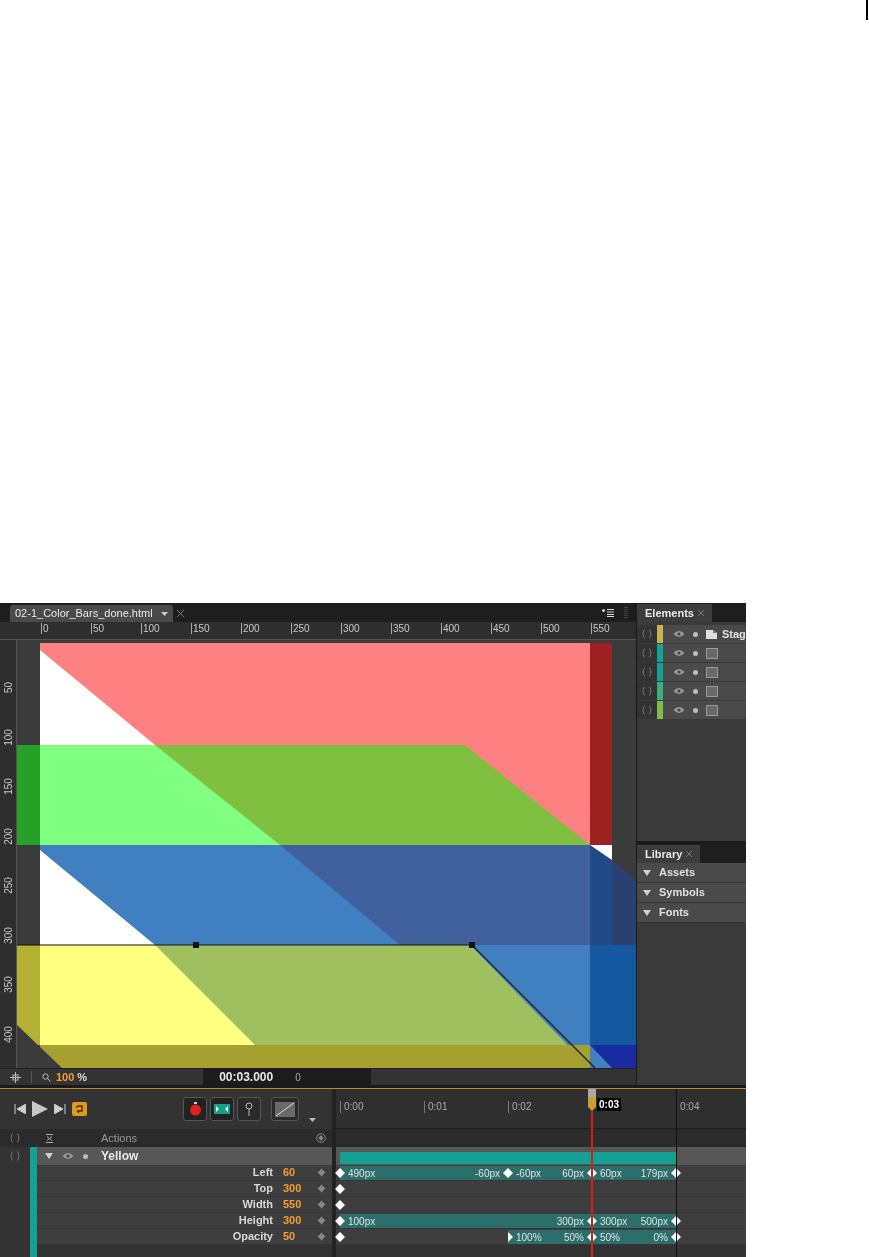 The image size is (869, 1257). What do you see at coordinates (290, 1204) in the screenshot?
I see `property-value: 550` at bounding box center [290, 1204].